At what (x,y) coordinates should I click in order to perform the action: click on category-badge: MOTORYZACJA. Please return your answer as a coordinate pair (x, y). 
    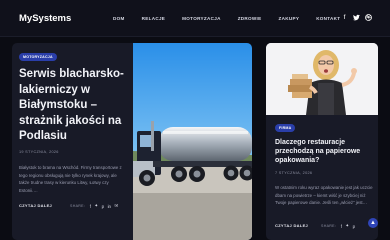
    Looking at the image, I should click on (38, 57).